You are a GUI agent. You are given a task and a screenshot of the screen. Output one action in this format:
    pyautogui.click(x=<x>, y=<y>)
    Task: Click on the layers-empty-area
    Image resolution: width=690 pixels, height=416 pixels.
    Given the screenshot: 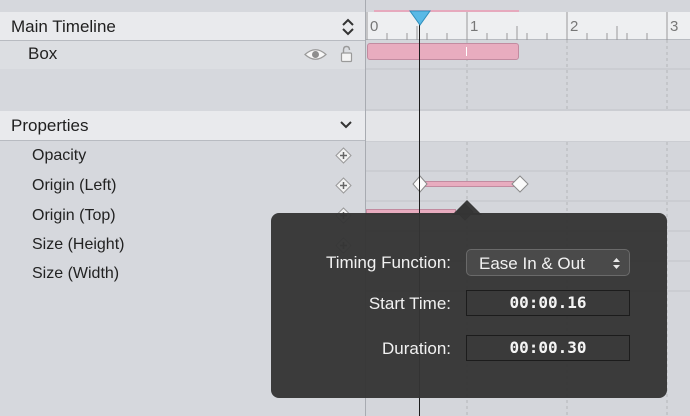 What is the action you would take?
    pyautogui.click(x=182, y=89)
    